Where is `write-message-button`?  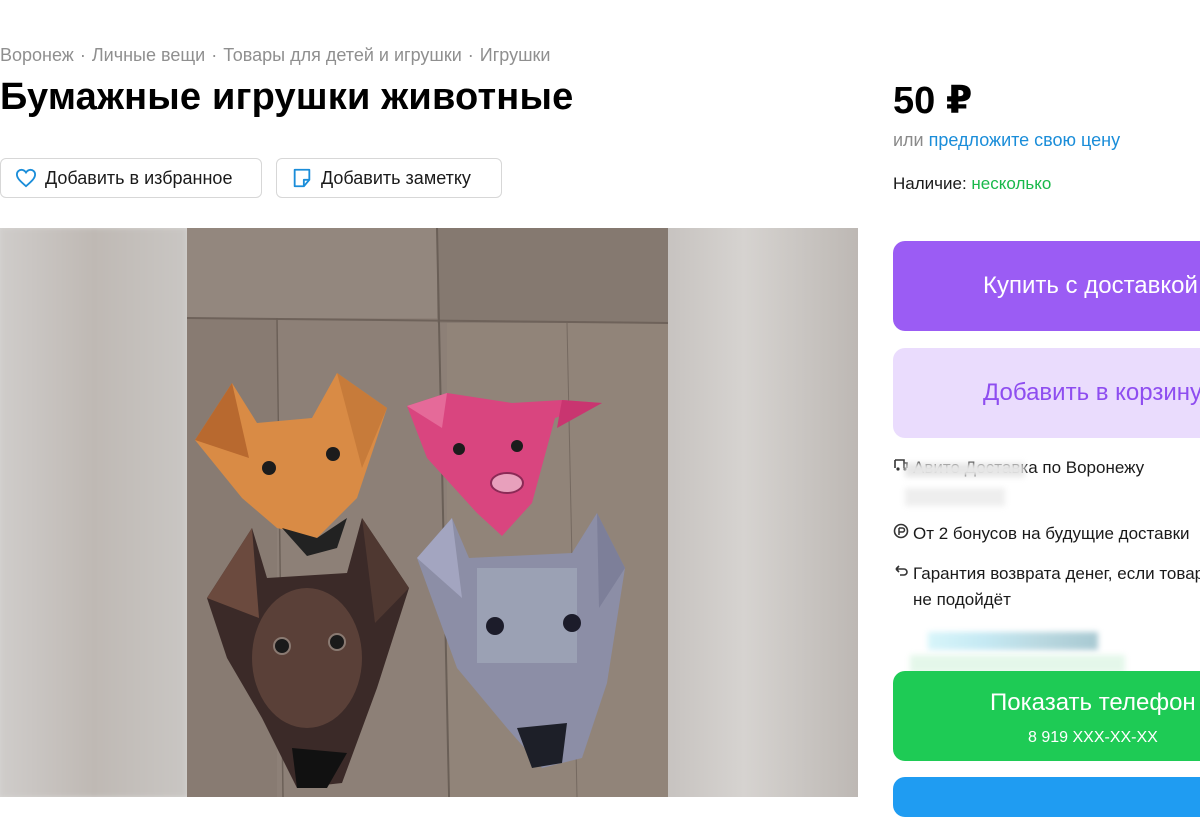 write-message-button is located at coordinates (1046, 797).